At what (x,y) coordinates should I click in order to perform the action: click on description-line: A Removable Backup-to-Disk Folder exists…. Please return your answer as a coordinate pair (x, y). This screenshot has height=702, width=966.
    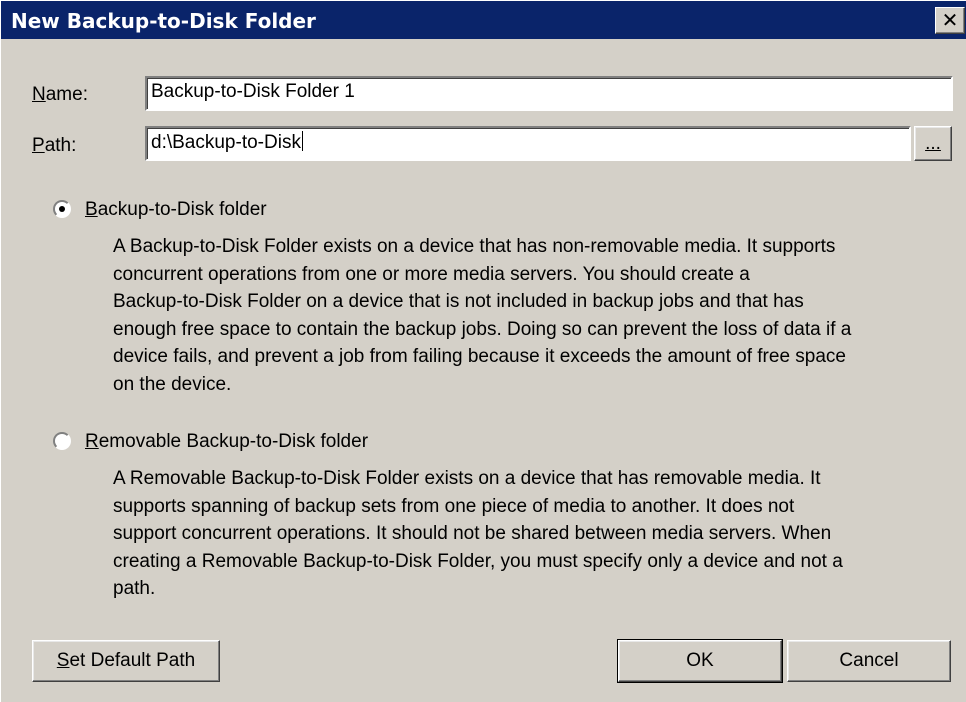
    Looking at the image, I should click on (467, 478).